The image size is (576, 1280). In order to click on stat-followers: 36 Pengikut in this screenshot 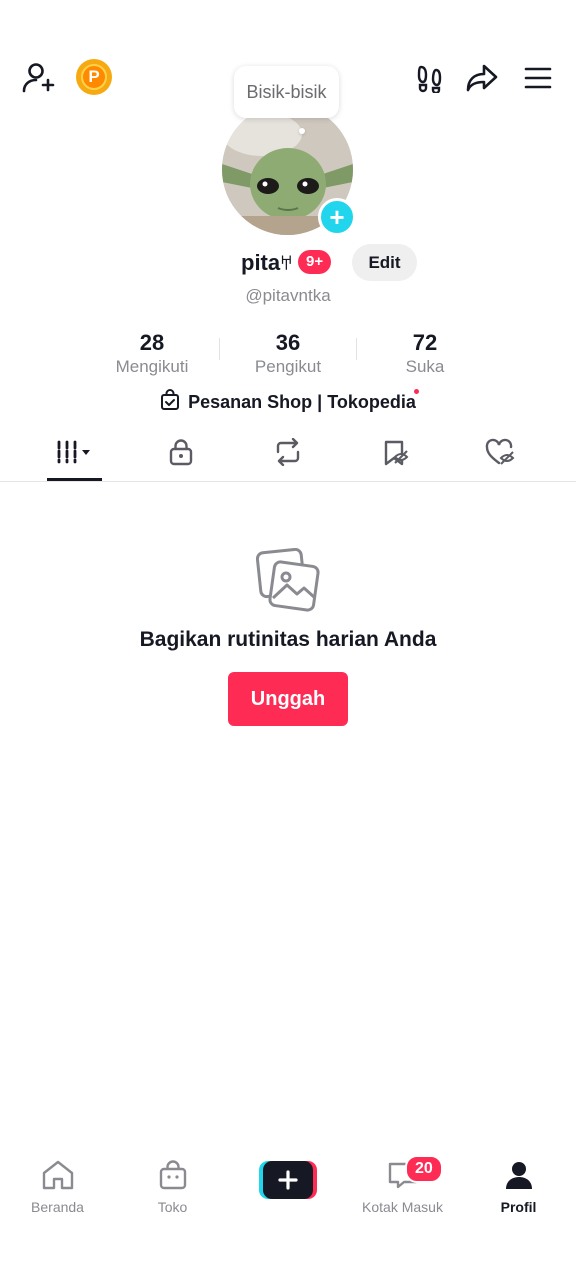, I will do `click(288, 353)`.